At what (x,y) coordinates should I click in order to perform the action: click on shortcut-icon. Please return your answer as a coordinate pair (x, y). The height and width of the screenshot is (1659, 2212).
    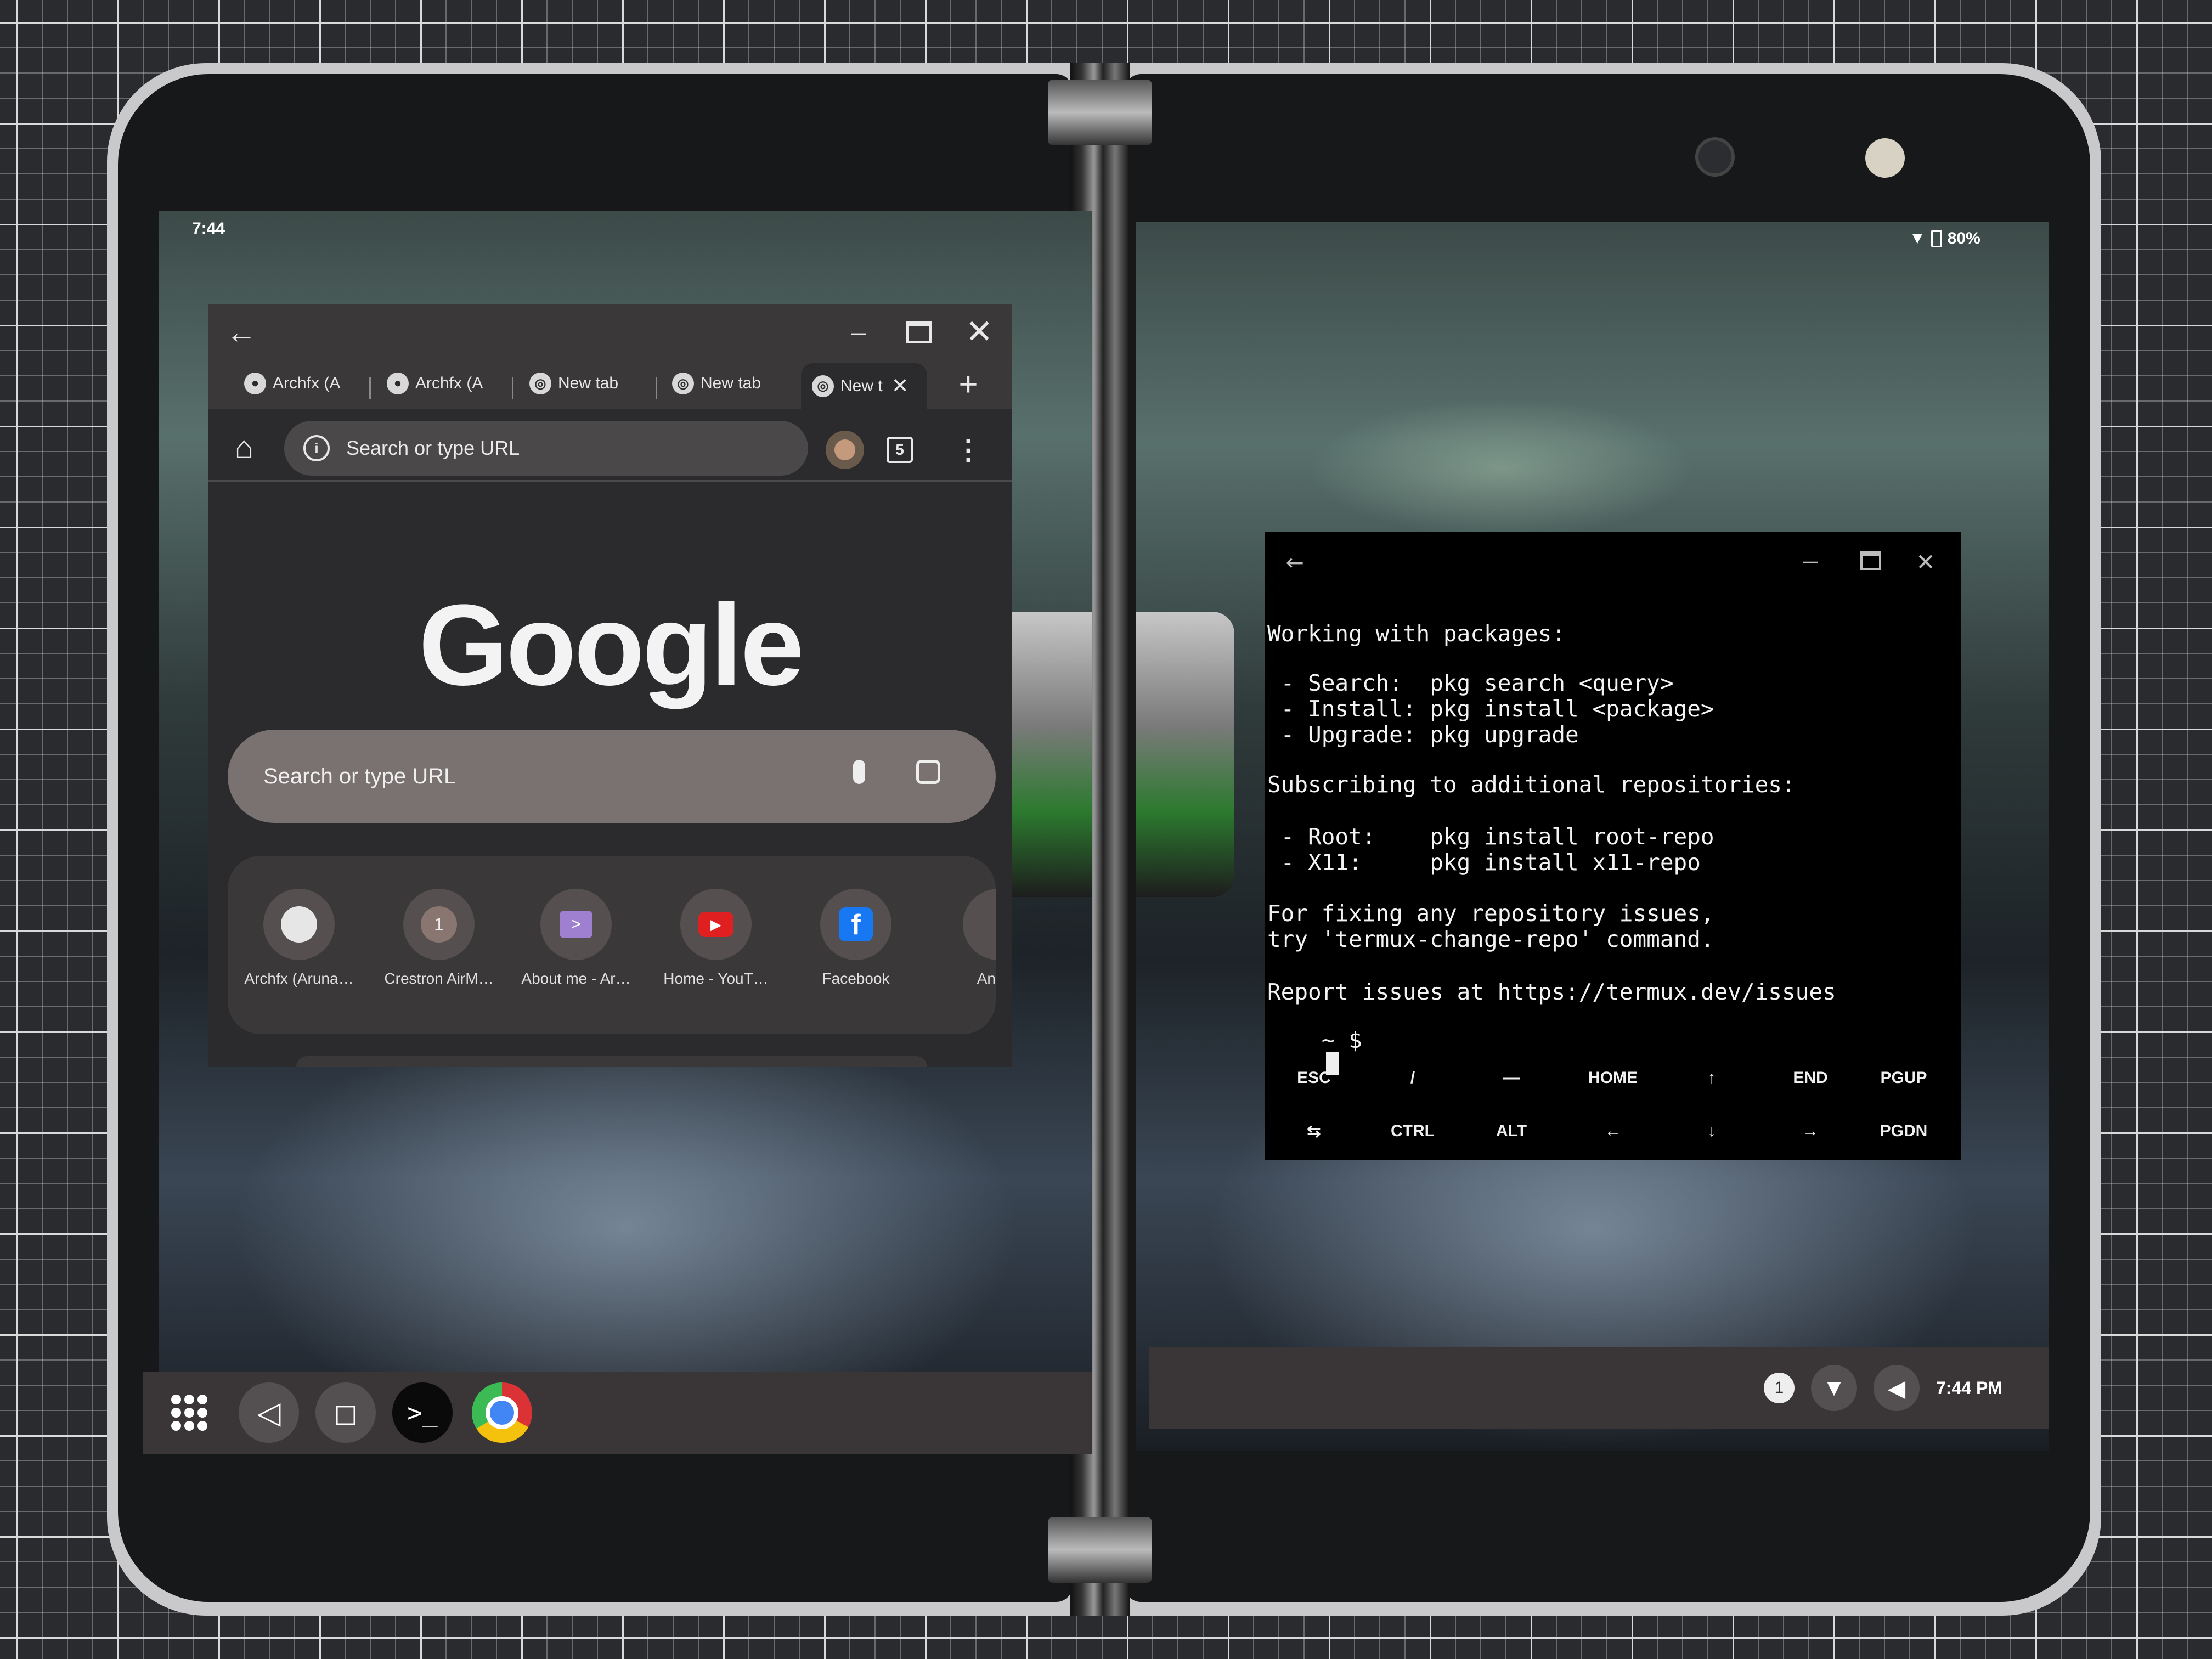
    Looking at the image, I should click on (979, 924).